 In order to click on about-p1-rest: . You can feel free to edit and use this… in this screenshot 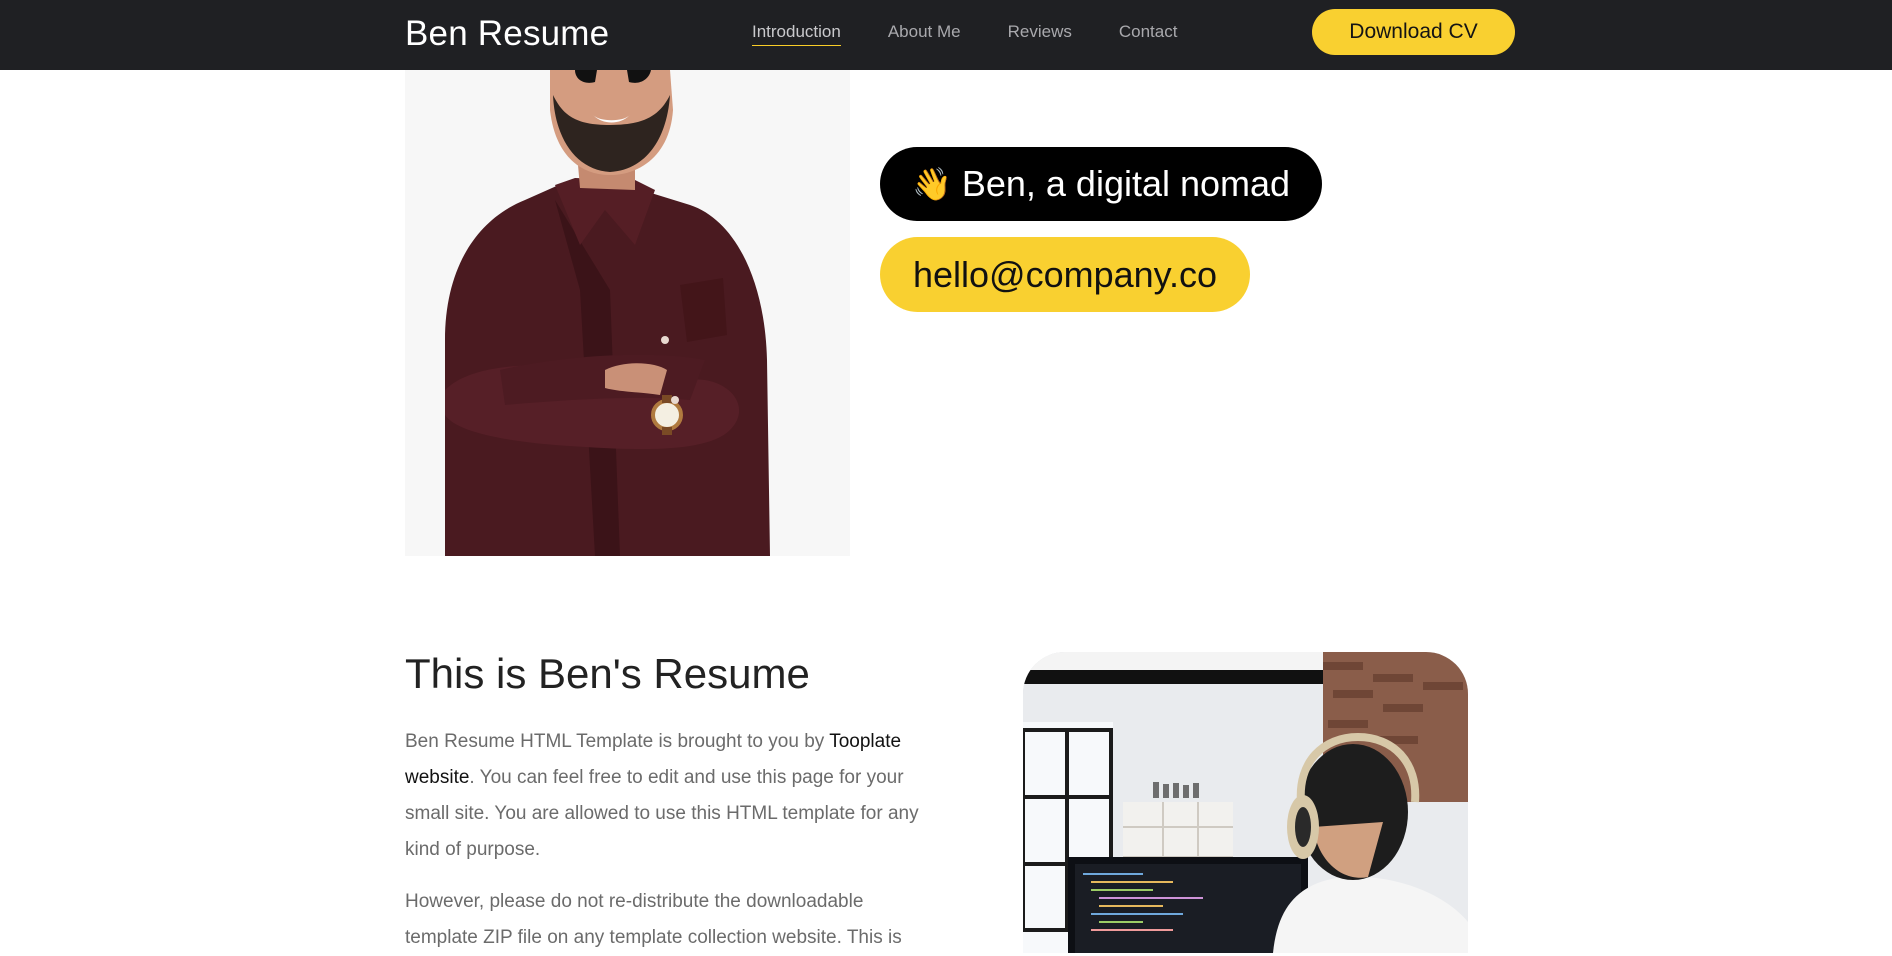, I will do `click(662, 813)`.